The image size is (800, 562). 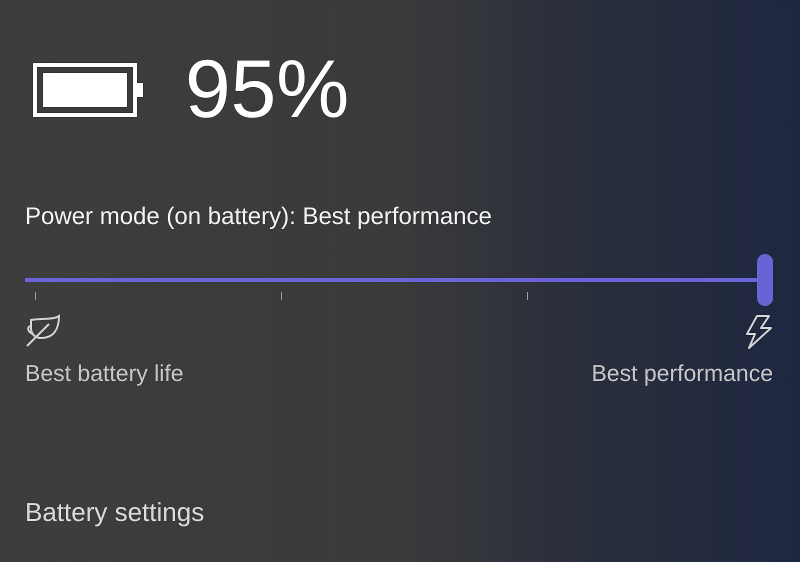 What do you see at coordinates (758, 332) in the screenshot?
I see `lightning-icon` at bounding box center [758, 332].